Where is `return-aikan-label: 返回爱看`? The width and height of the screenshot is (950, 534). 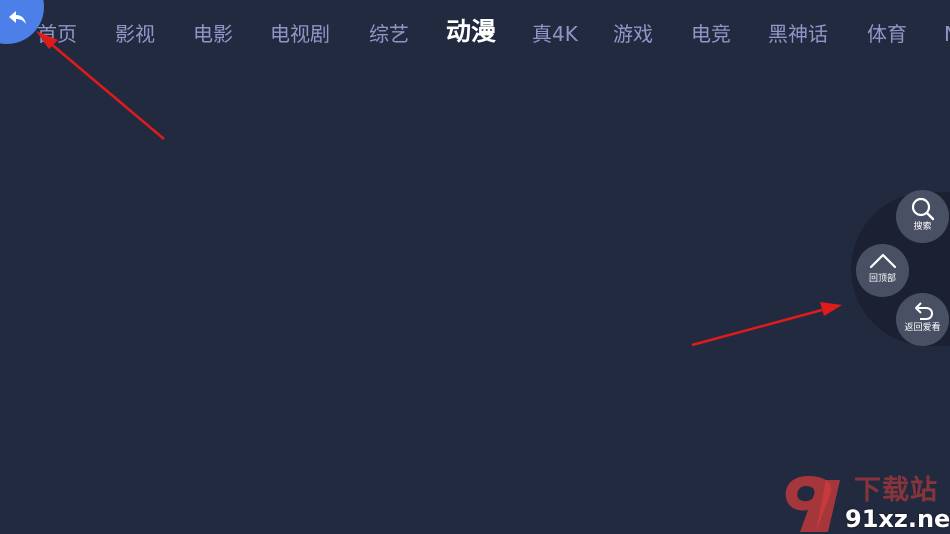 return-aikan-label: 返回爱看 is located at coordinates (922, 328).